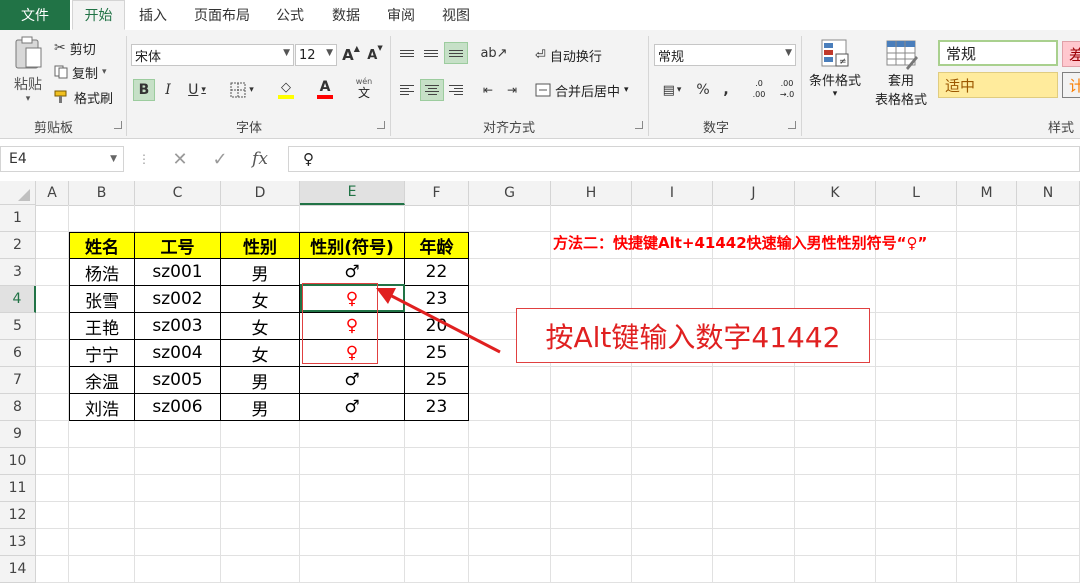 This screenshot has height=583, width=1080. I want to click on table-cell: sz002, so click(178, 299).